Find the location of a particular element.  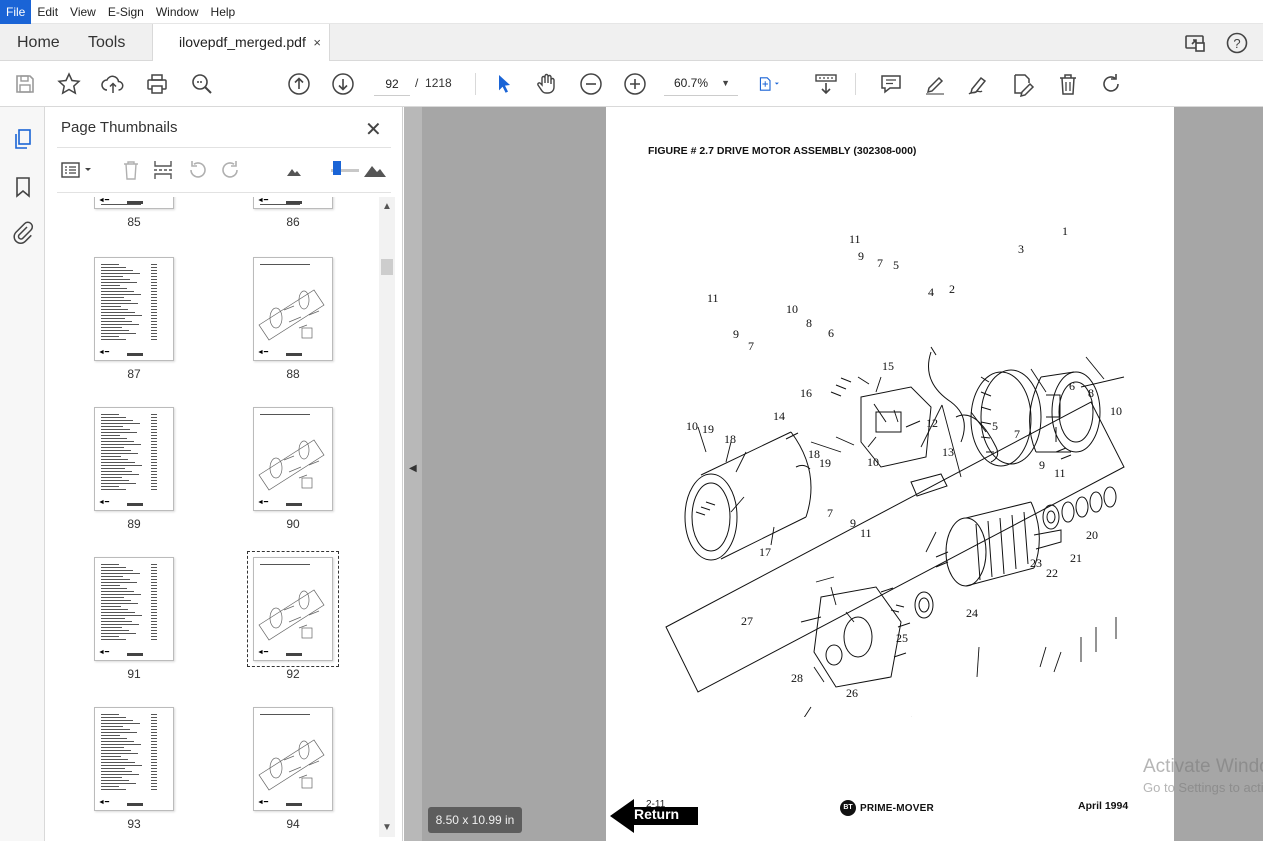

diagram-callout: 24 is located at coordinates (972, 613).